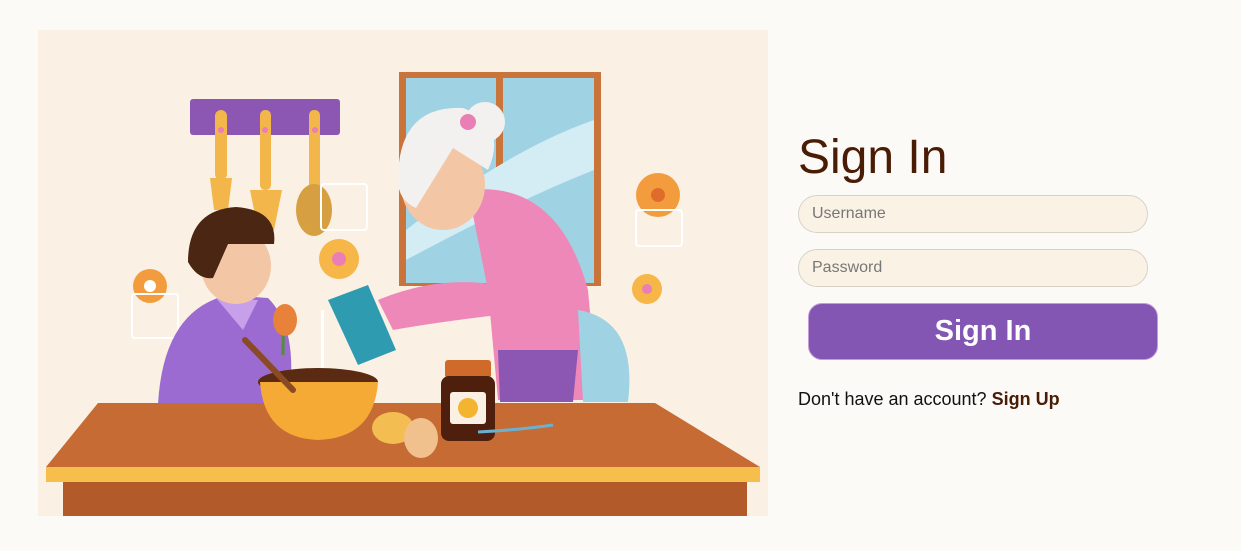 This screenshot has width=1241, height=551. I want to click on signup-prompt-line: Don't have an account? Sign Up, so click(988, 399).